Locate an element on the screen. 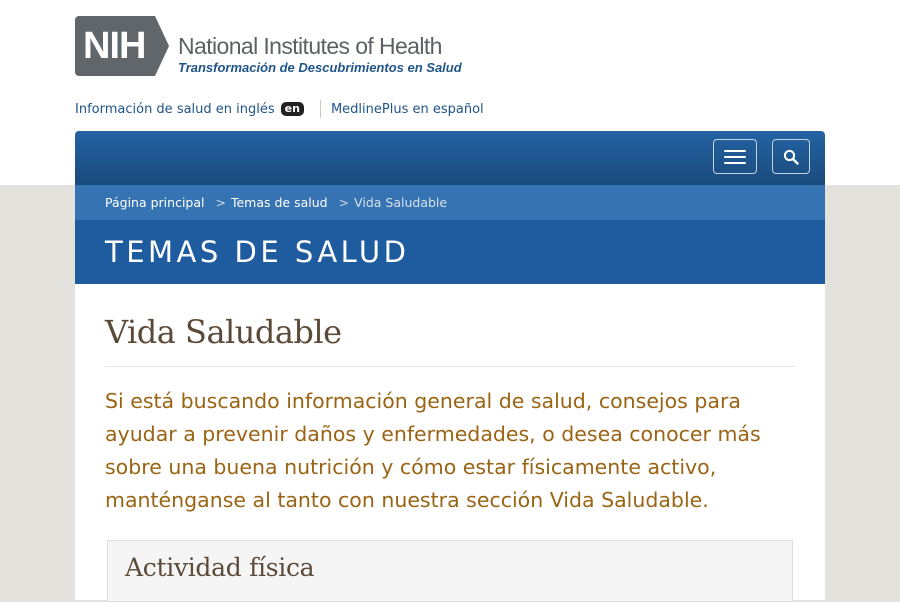 The height and width of the screenshot is (602, 900). nih-logo-arrow-icon is located at coordinates (162, 46).